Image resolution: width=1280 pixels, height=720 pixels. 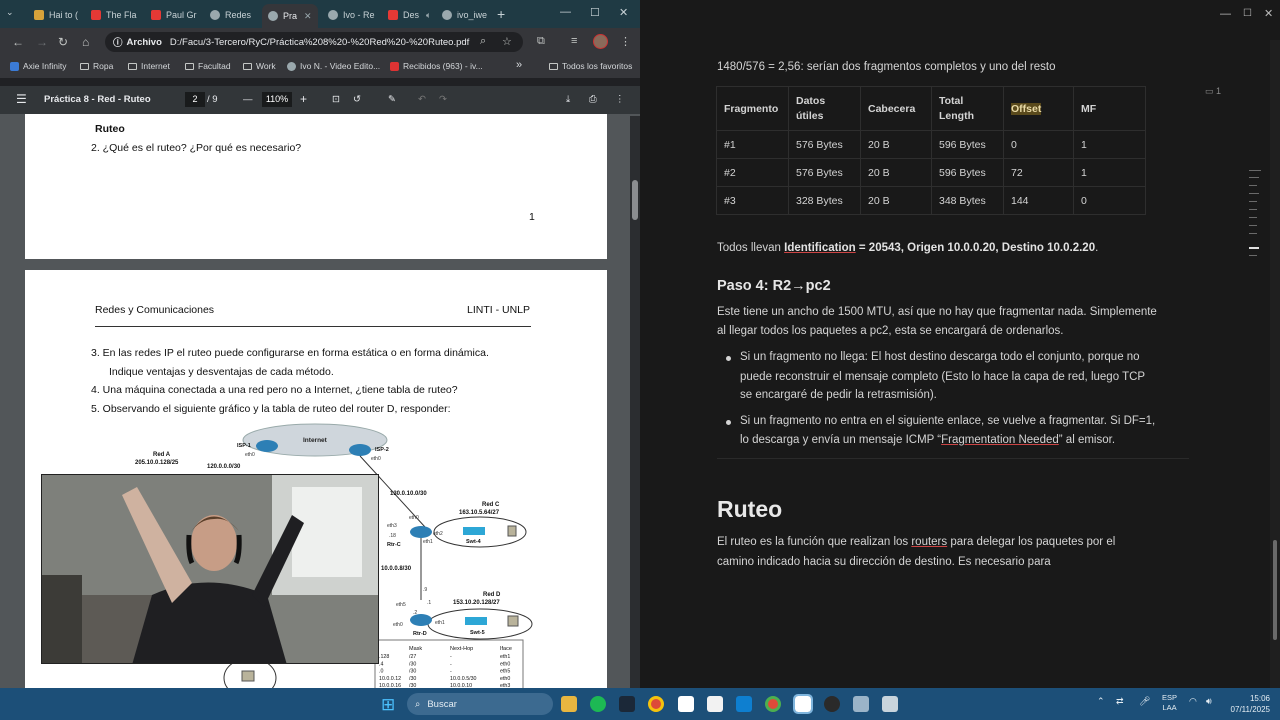 I want to click on pdf-scrollbar, so click(x=635, y=402).